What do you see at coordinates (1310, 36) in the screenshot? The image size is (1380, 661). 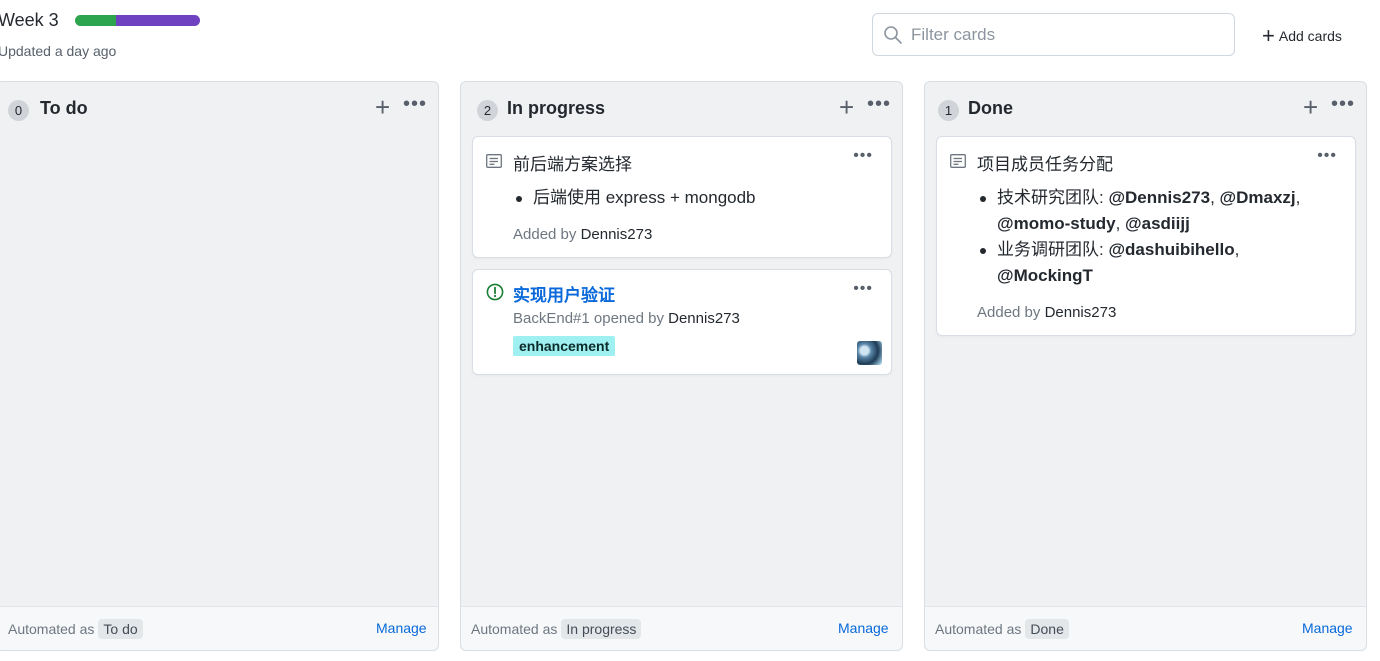 I see `add-cards-label: Add cards` at bounding box center [1310, 36].